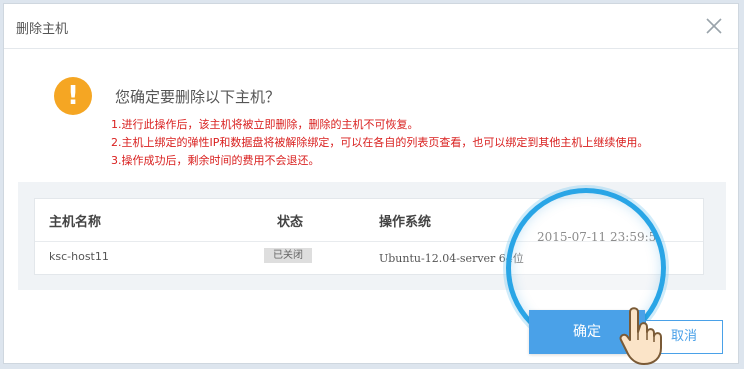 The width and height of the screenshot is (744, 369). I want to click on exclamation-icon: !, so click(73, 96).